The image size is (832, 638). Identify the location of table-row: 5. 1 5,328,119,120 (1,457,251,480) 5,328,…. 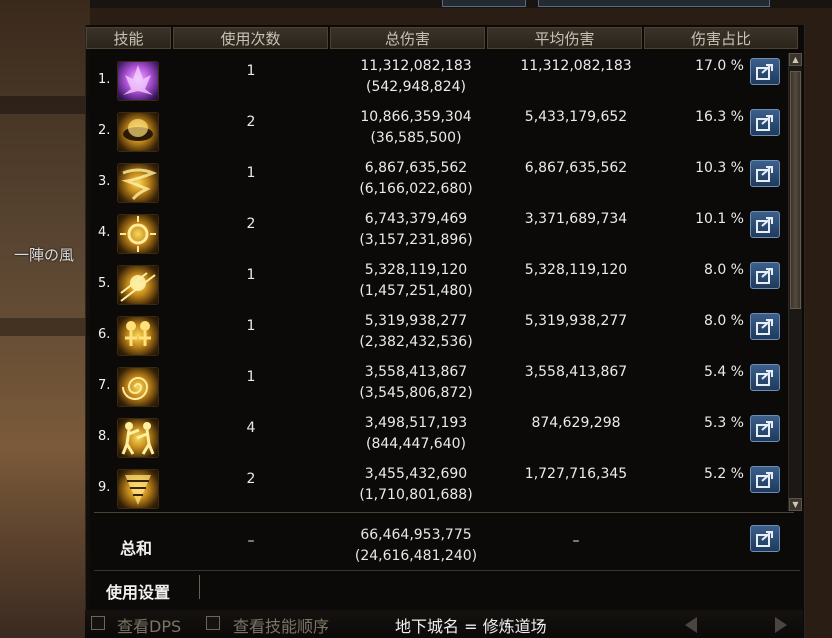
(439, 284).